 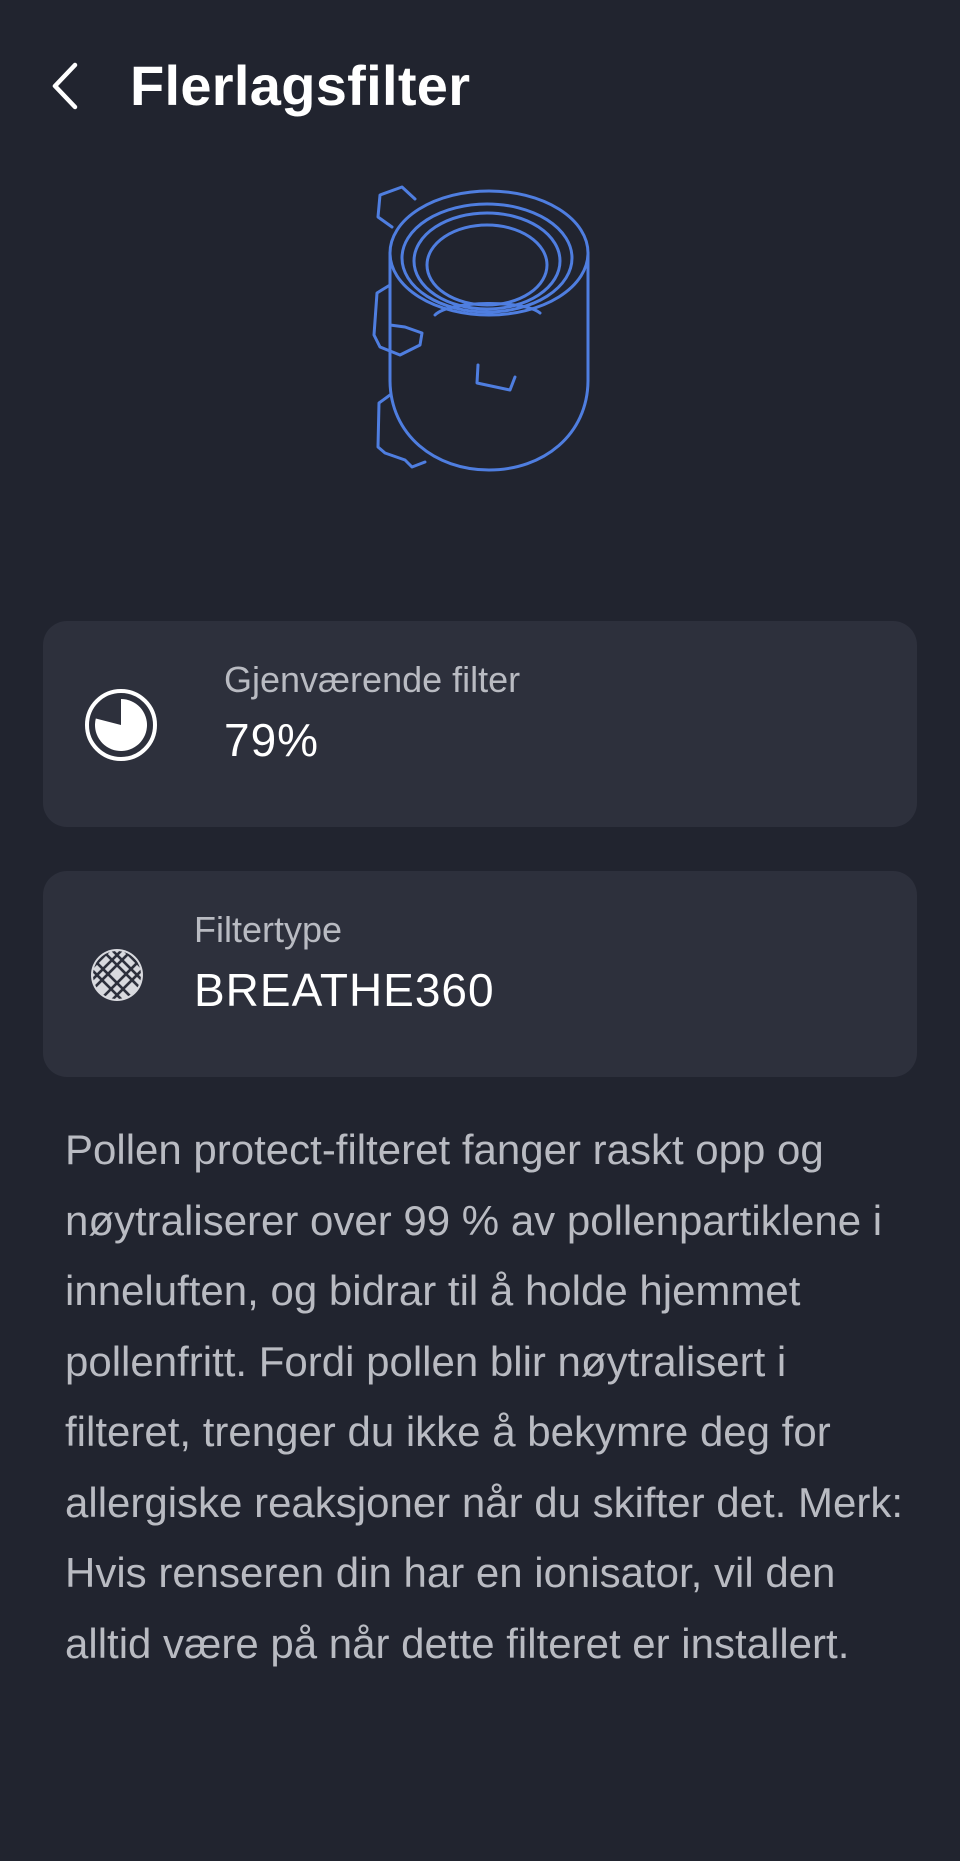 I want to click on remaining-filter-label: Gjenværende filter, so click(x=372, y=679).